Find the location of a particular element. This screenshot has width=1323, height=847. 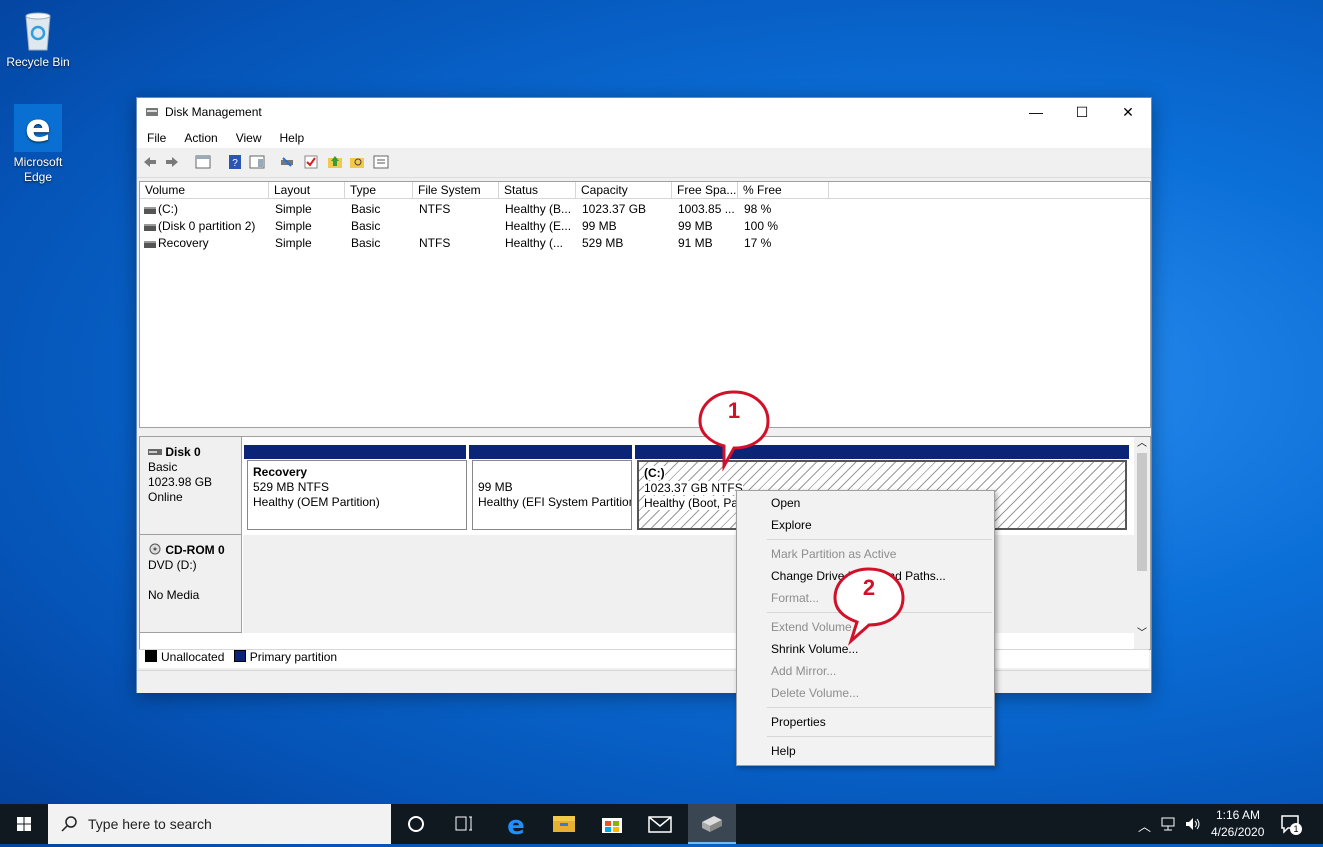

task-view-button is located at coordinates (464, 824).